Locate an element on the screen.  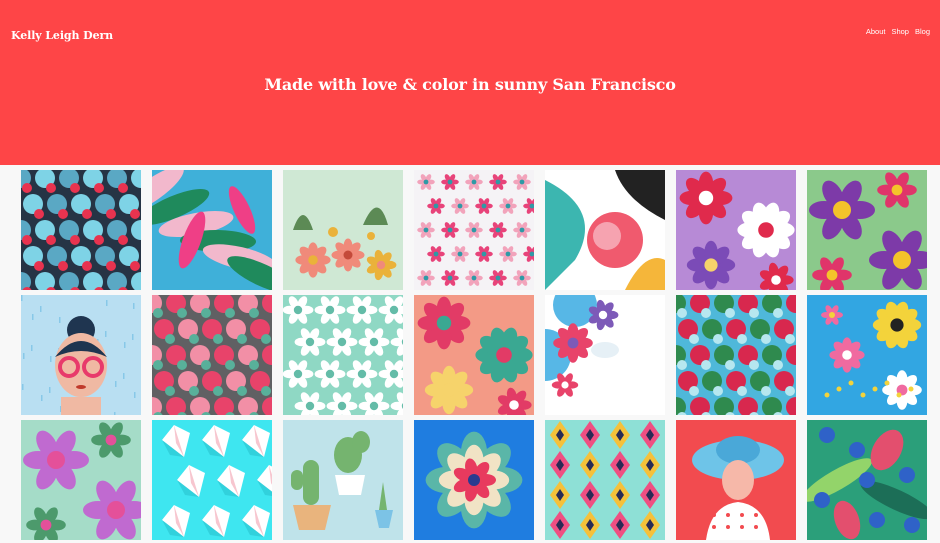
gallery-tile-cactus-pots-illustration is located at coordinates (343, 480).